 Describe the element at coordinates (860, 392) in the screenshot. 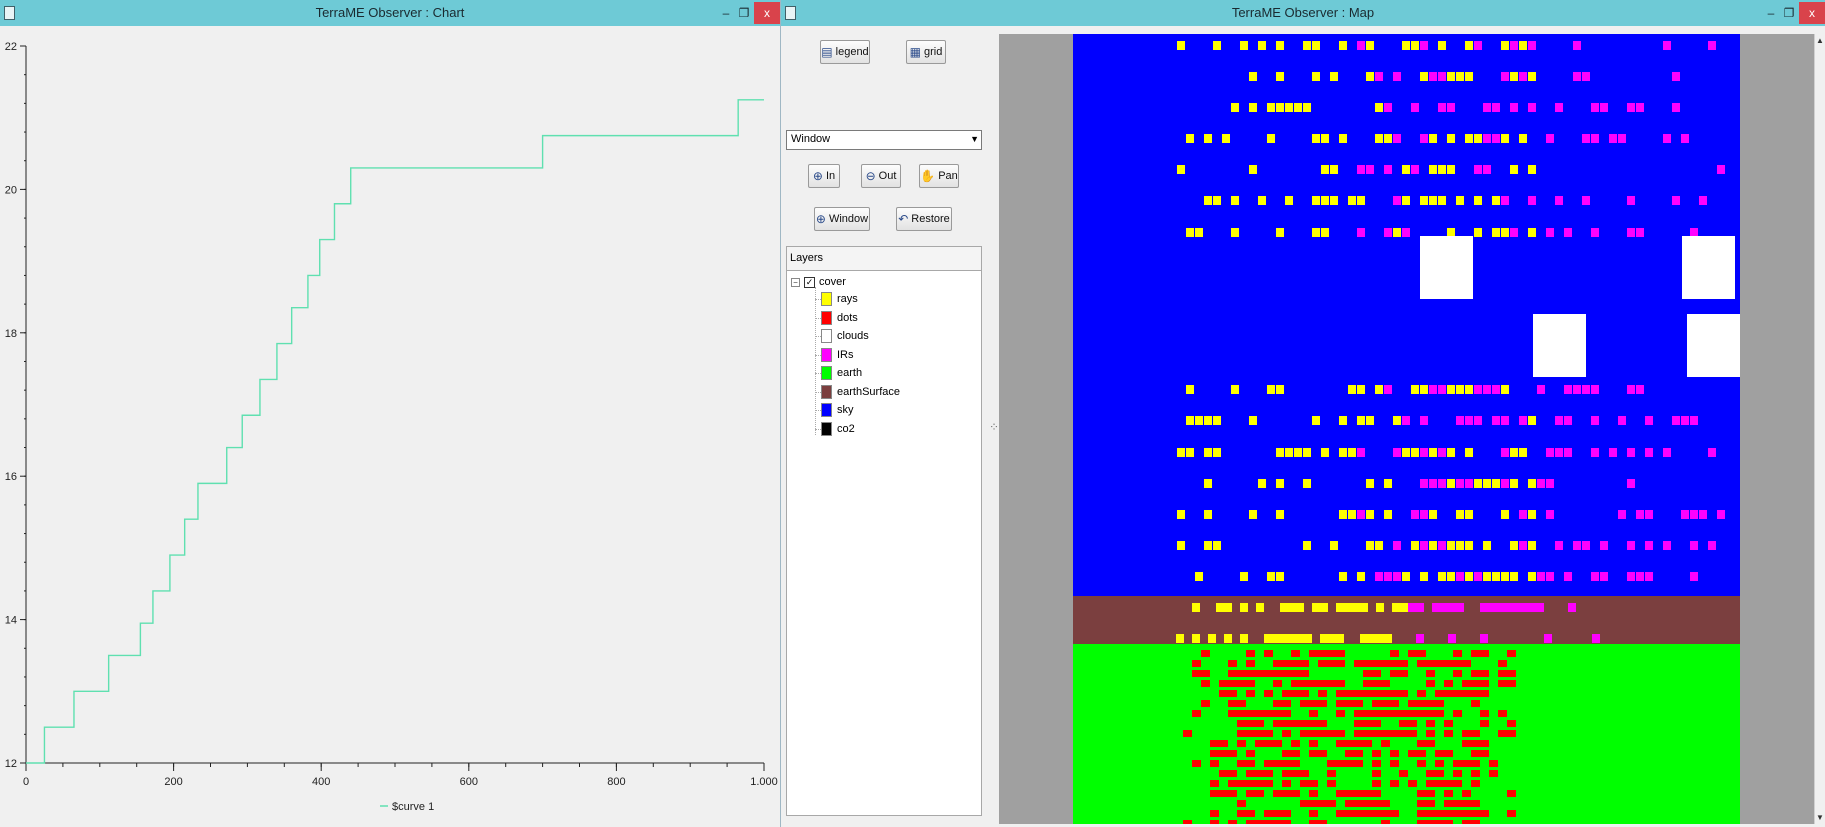

I see `layer-legend-item: earthSurface` at that location.